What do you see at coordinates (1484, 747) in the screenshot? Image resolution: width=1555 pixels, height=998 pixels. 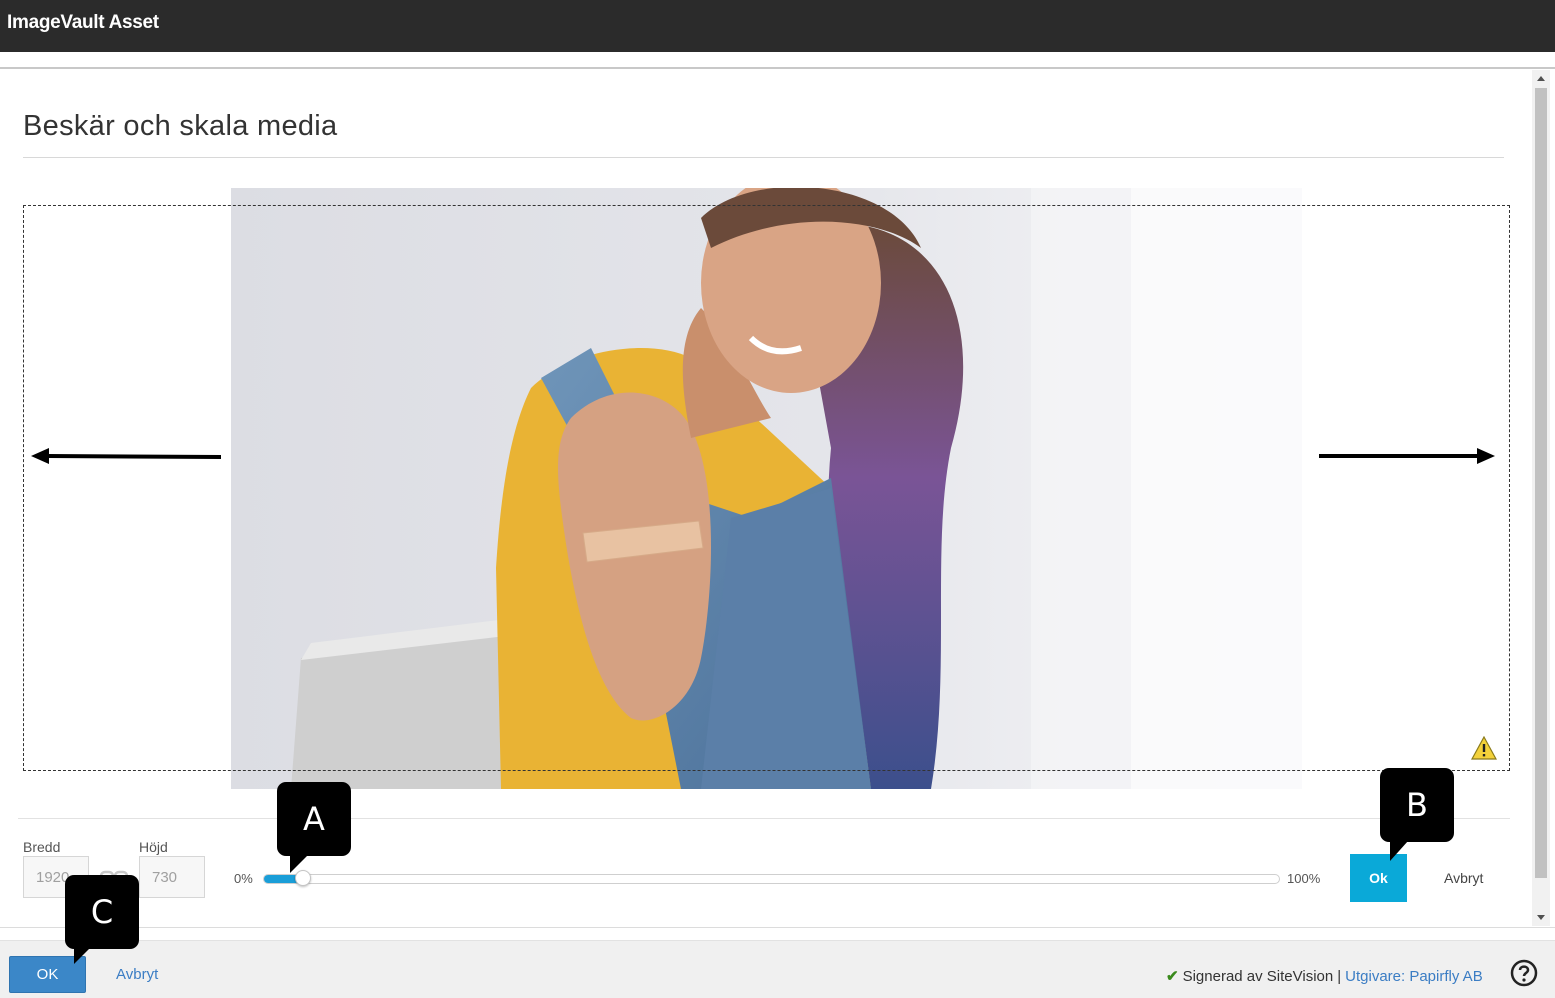 I see `warning-icon` at bounding box center [1484, 747].